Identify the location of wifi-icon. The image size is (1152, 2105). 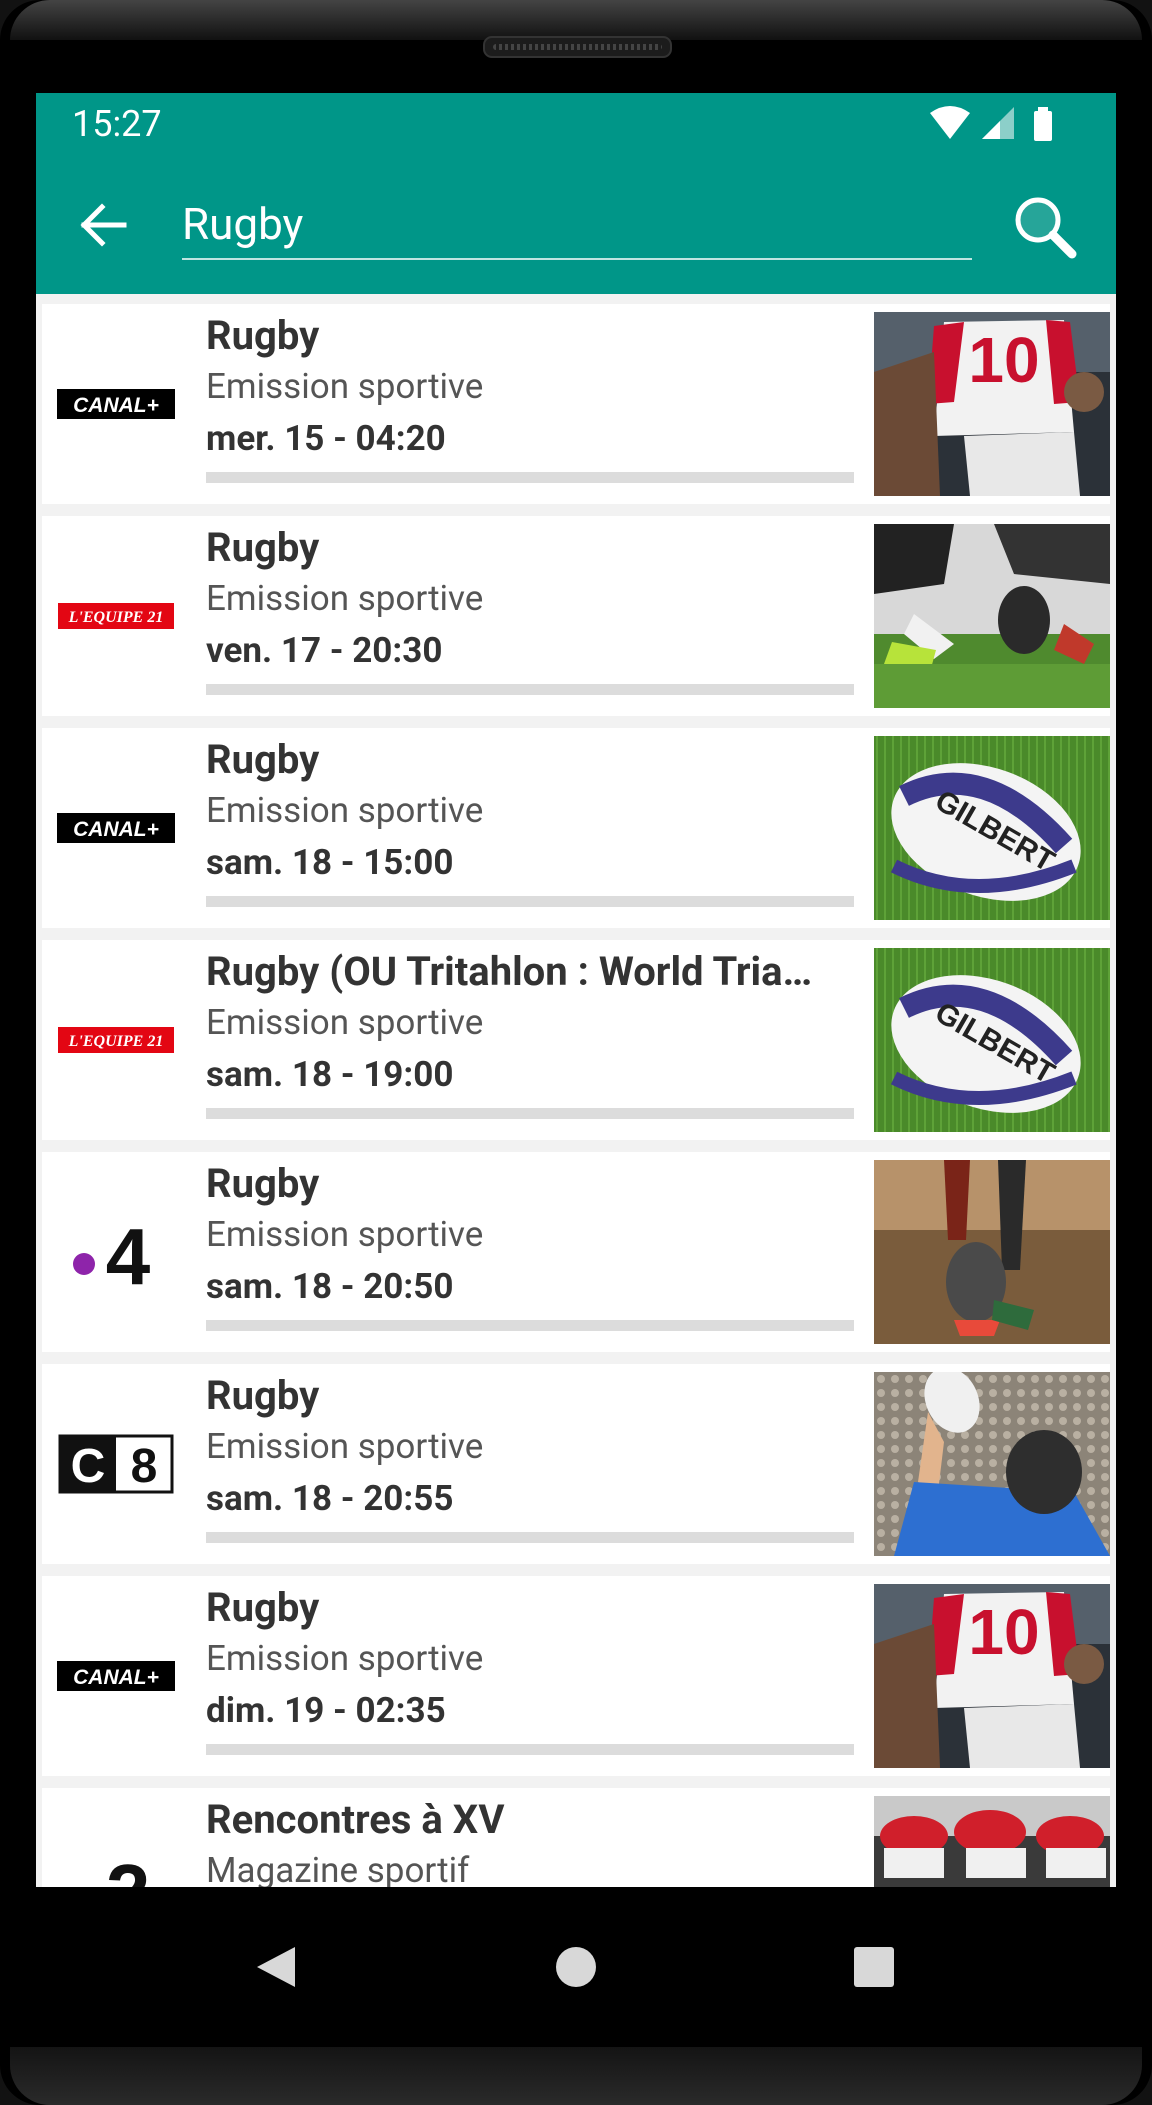
(950, 122).